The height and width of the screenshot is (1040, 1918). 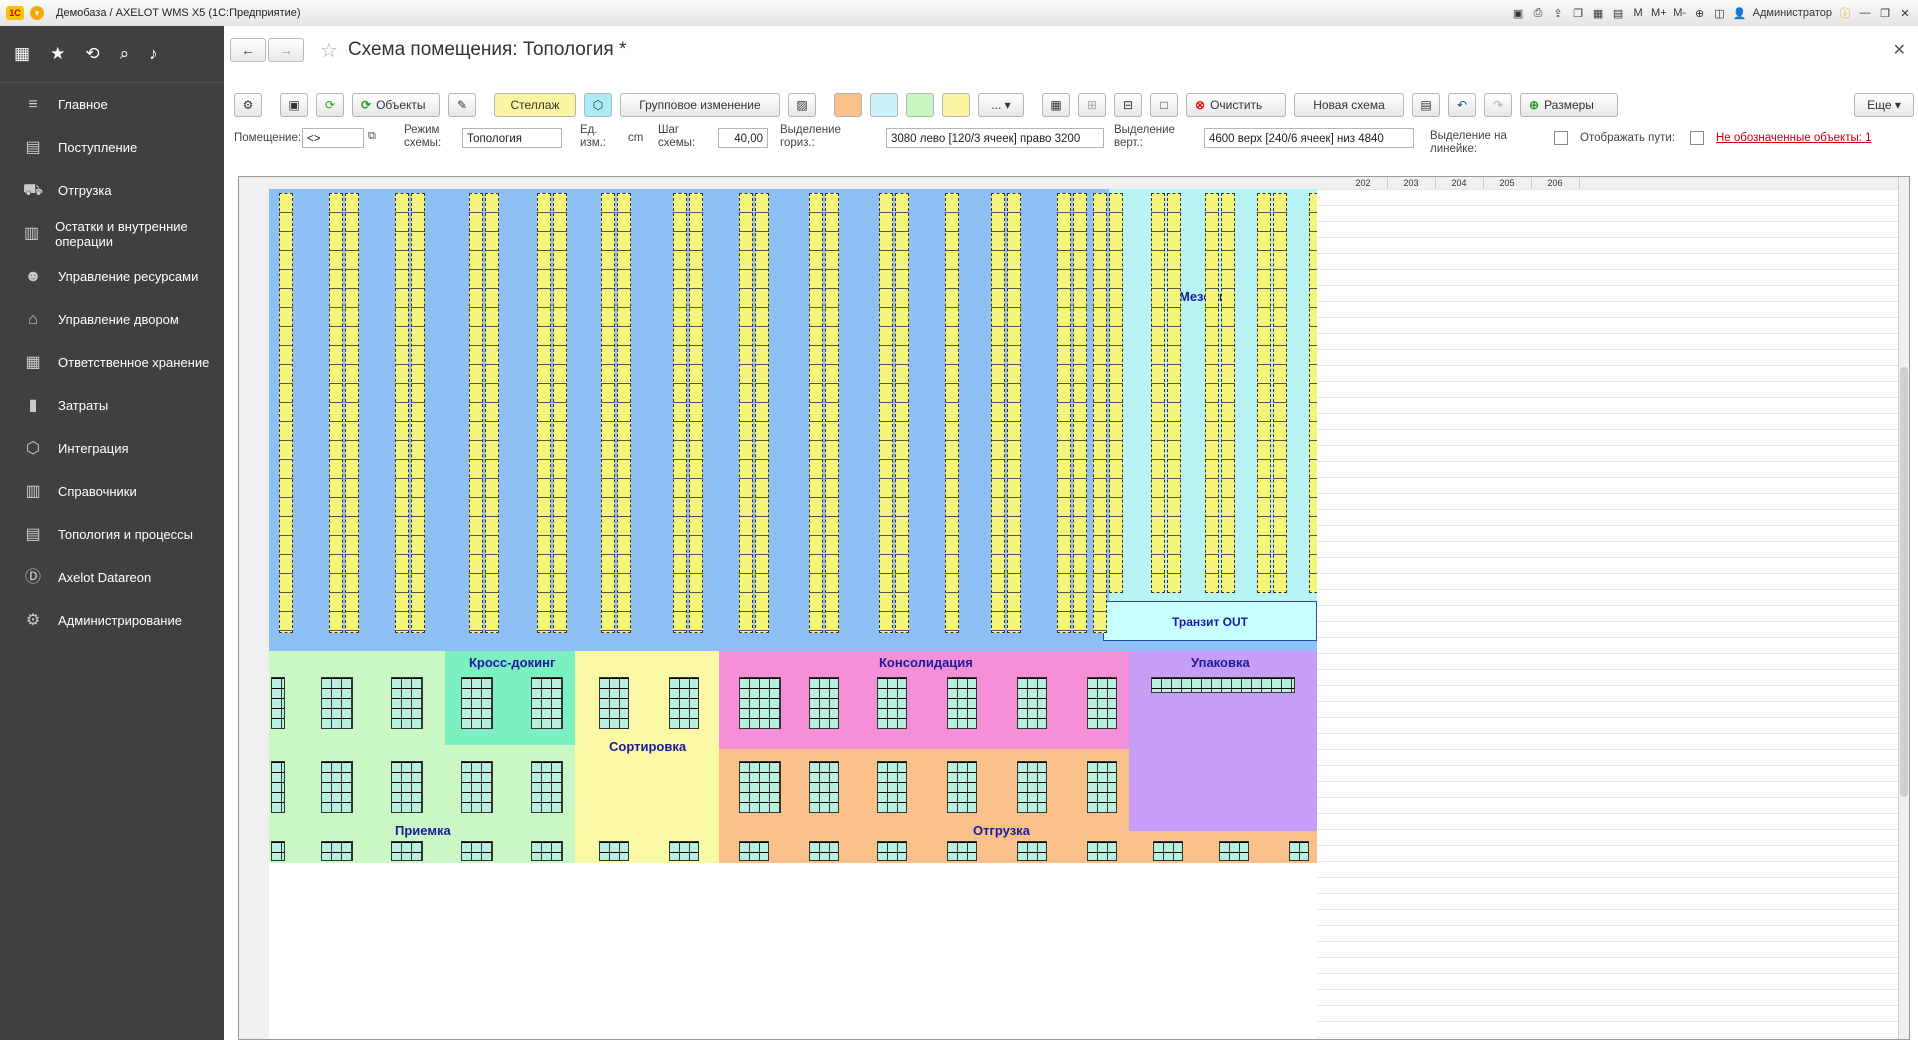 What do you see at coordinates (512, 138) in the screenshot?
I see `mode-select: Топология` at bounding box center [512, 138].